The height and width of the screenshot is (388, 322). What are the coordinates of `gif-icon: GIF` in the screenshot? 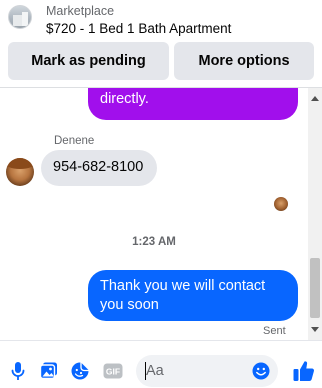 It's located at (113, 371).